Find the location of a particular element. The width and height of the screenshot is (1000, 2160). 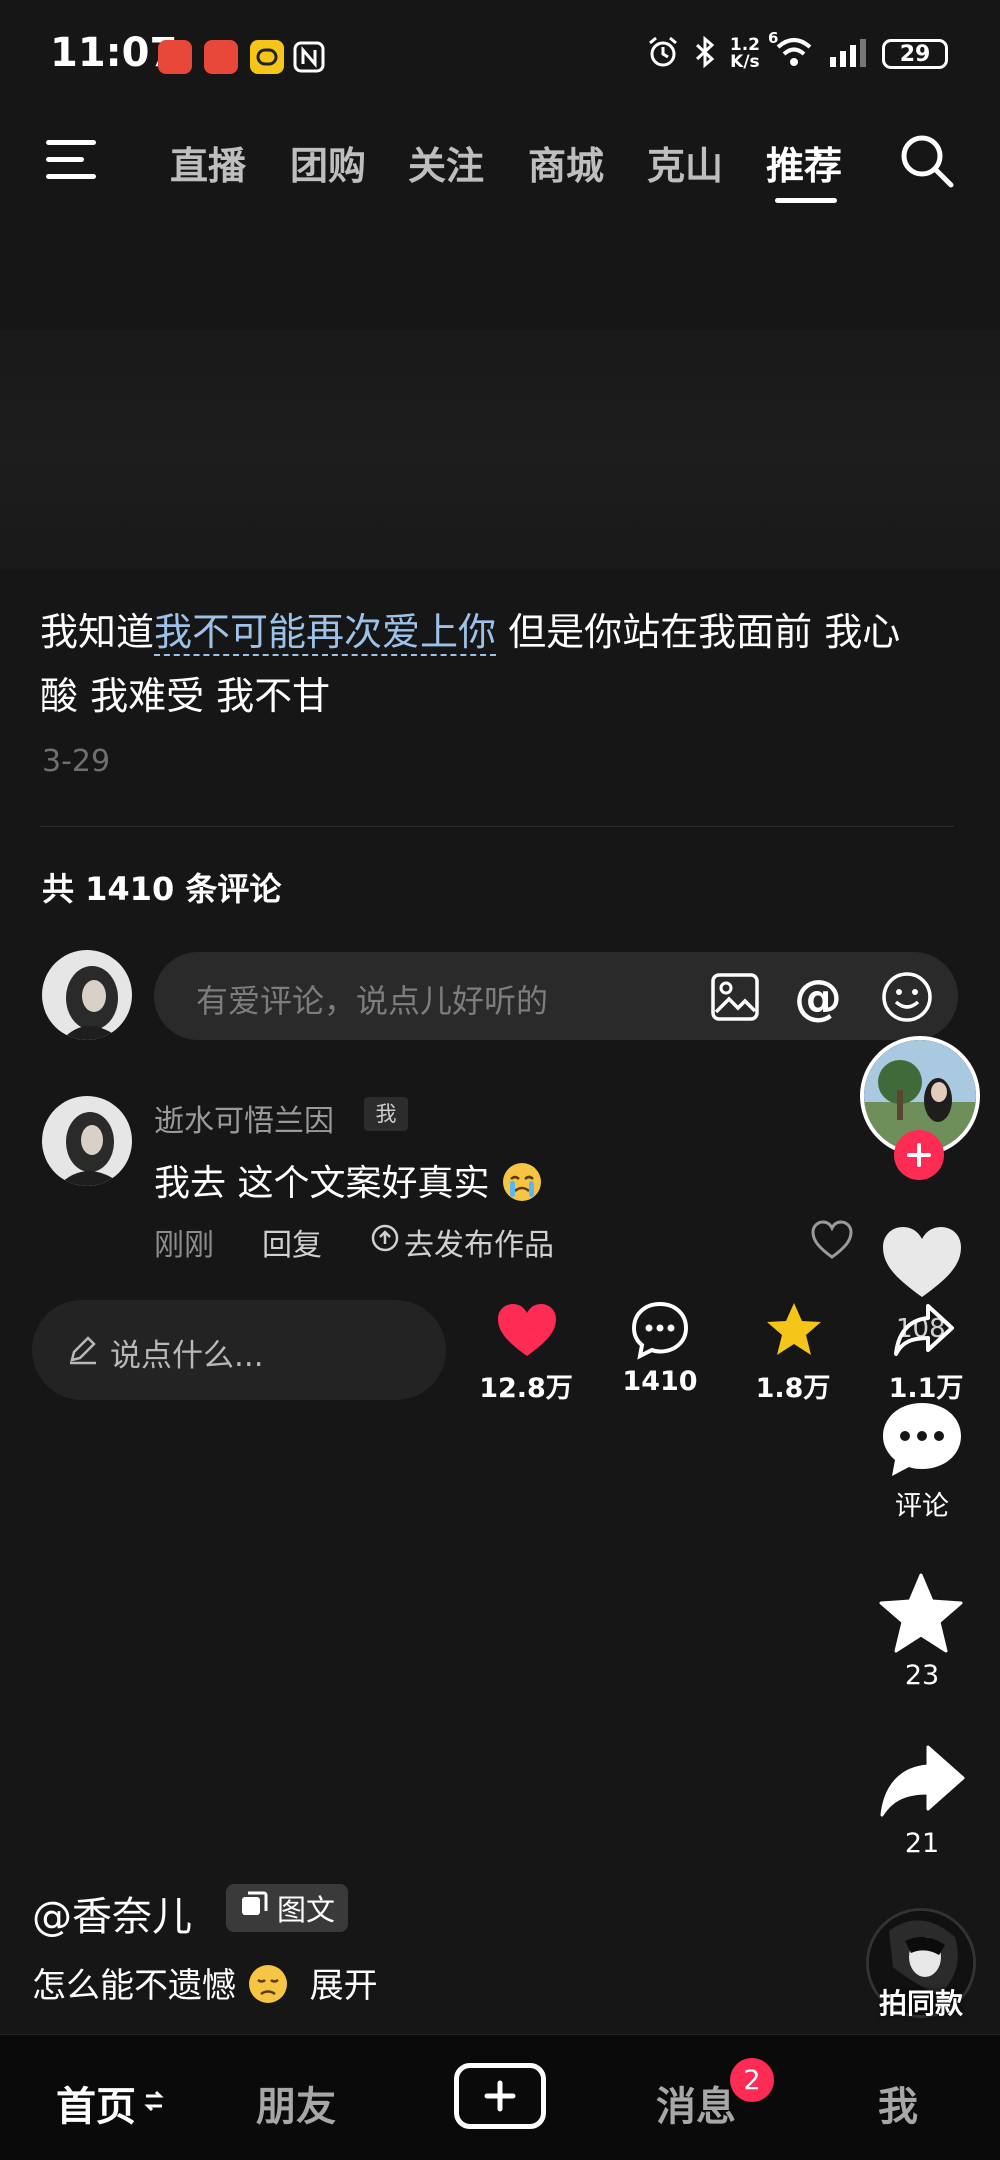

comment-author: 逝水可悟兰因 is located at coordinates (244, 1118).